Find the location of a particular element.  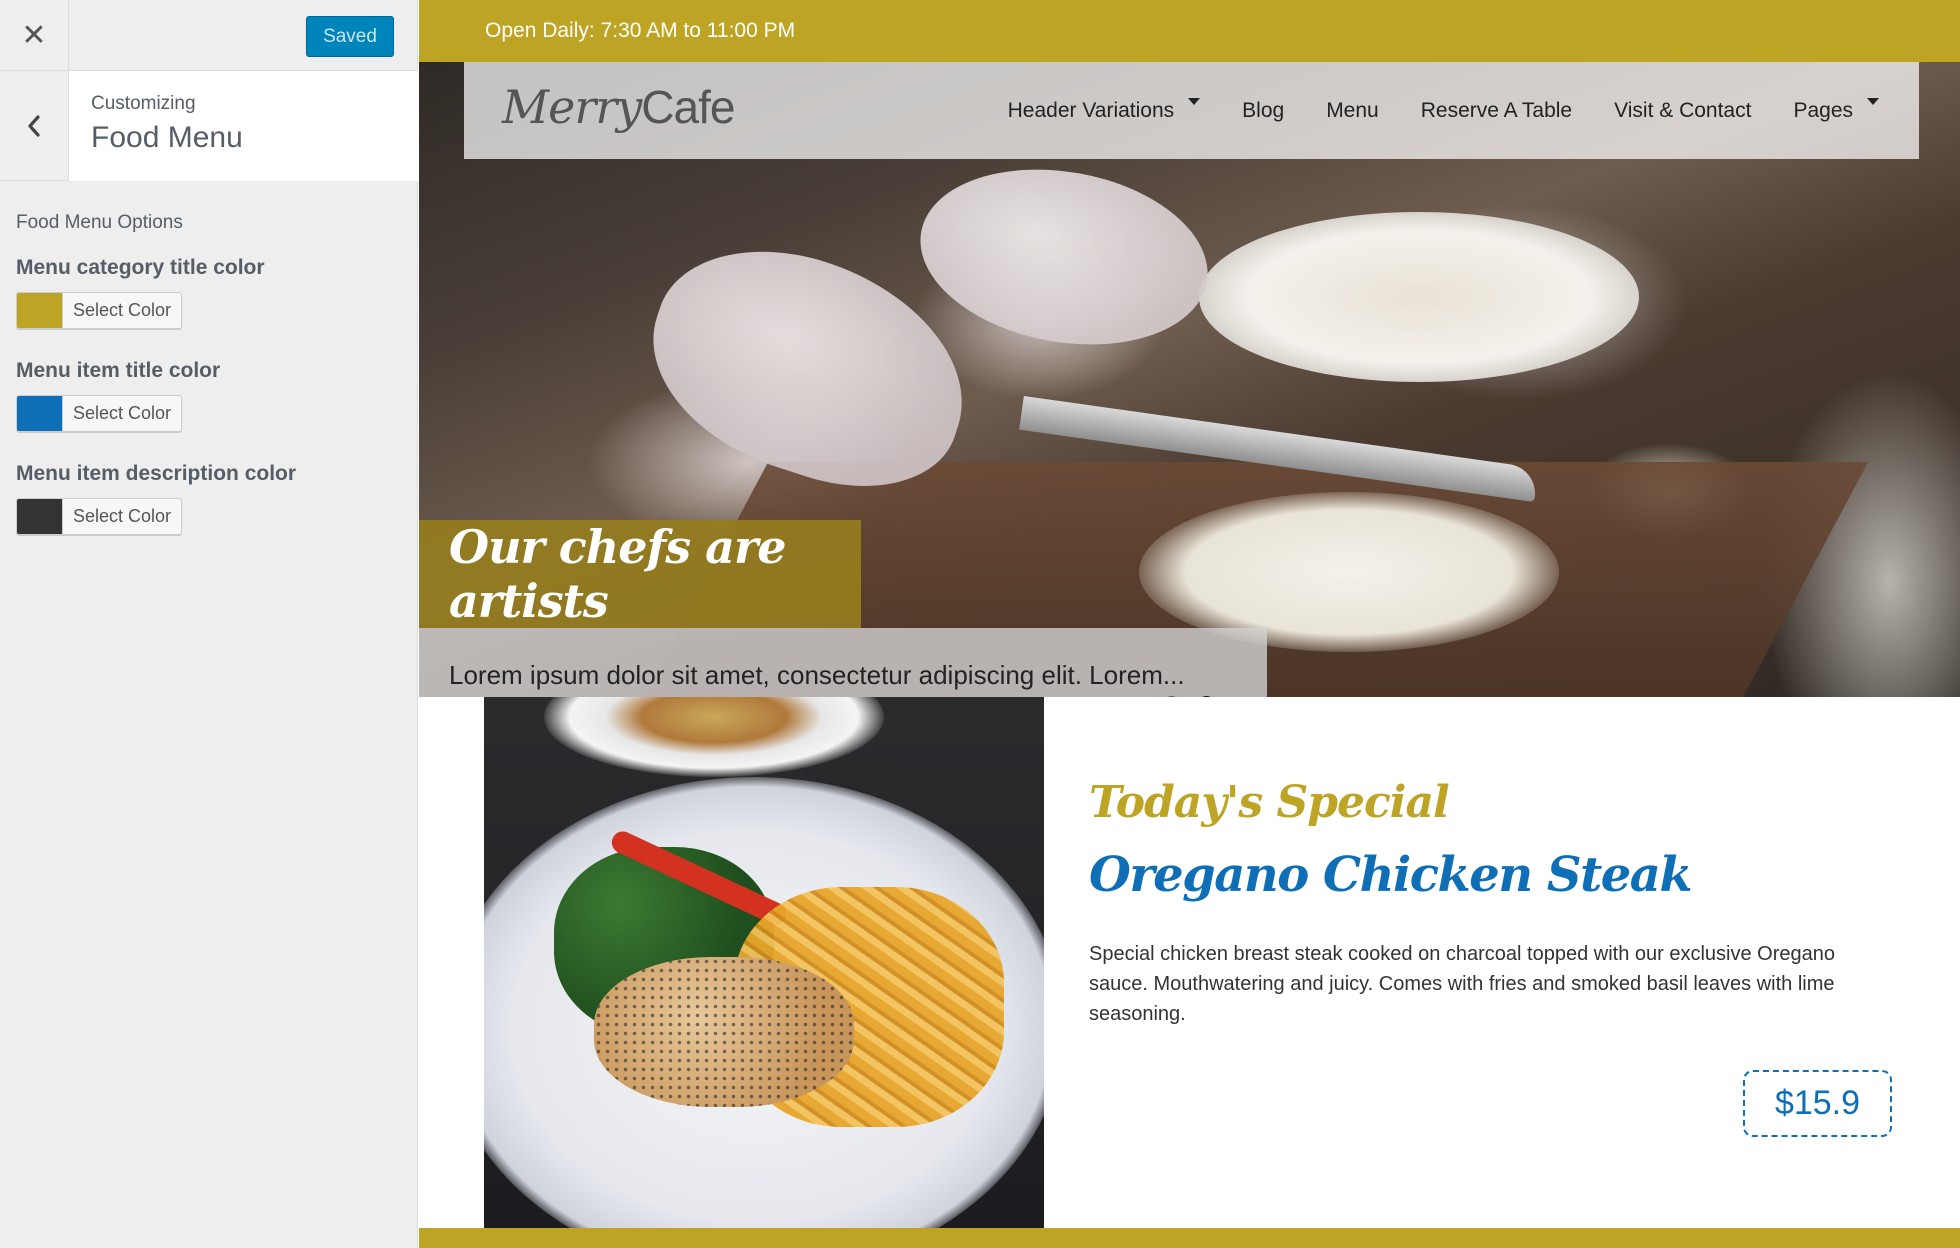

control-label: Menu item title color is located at coordinates (118, 370).